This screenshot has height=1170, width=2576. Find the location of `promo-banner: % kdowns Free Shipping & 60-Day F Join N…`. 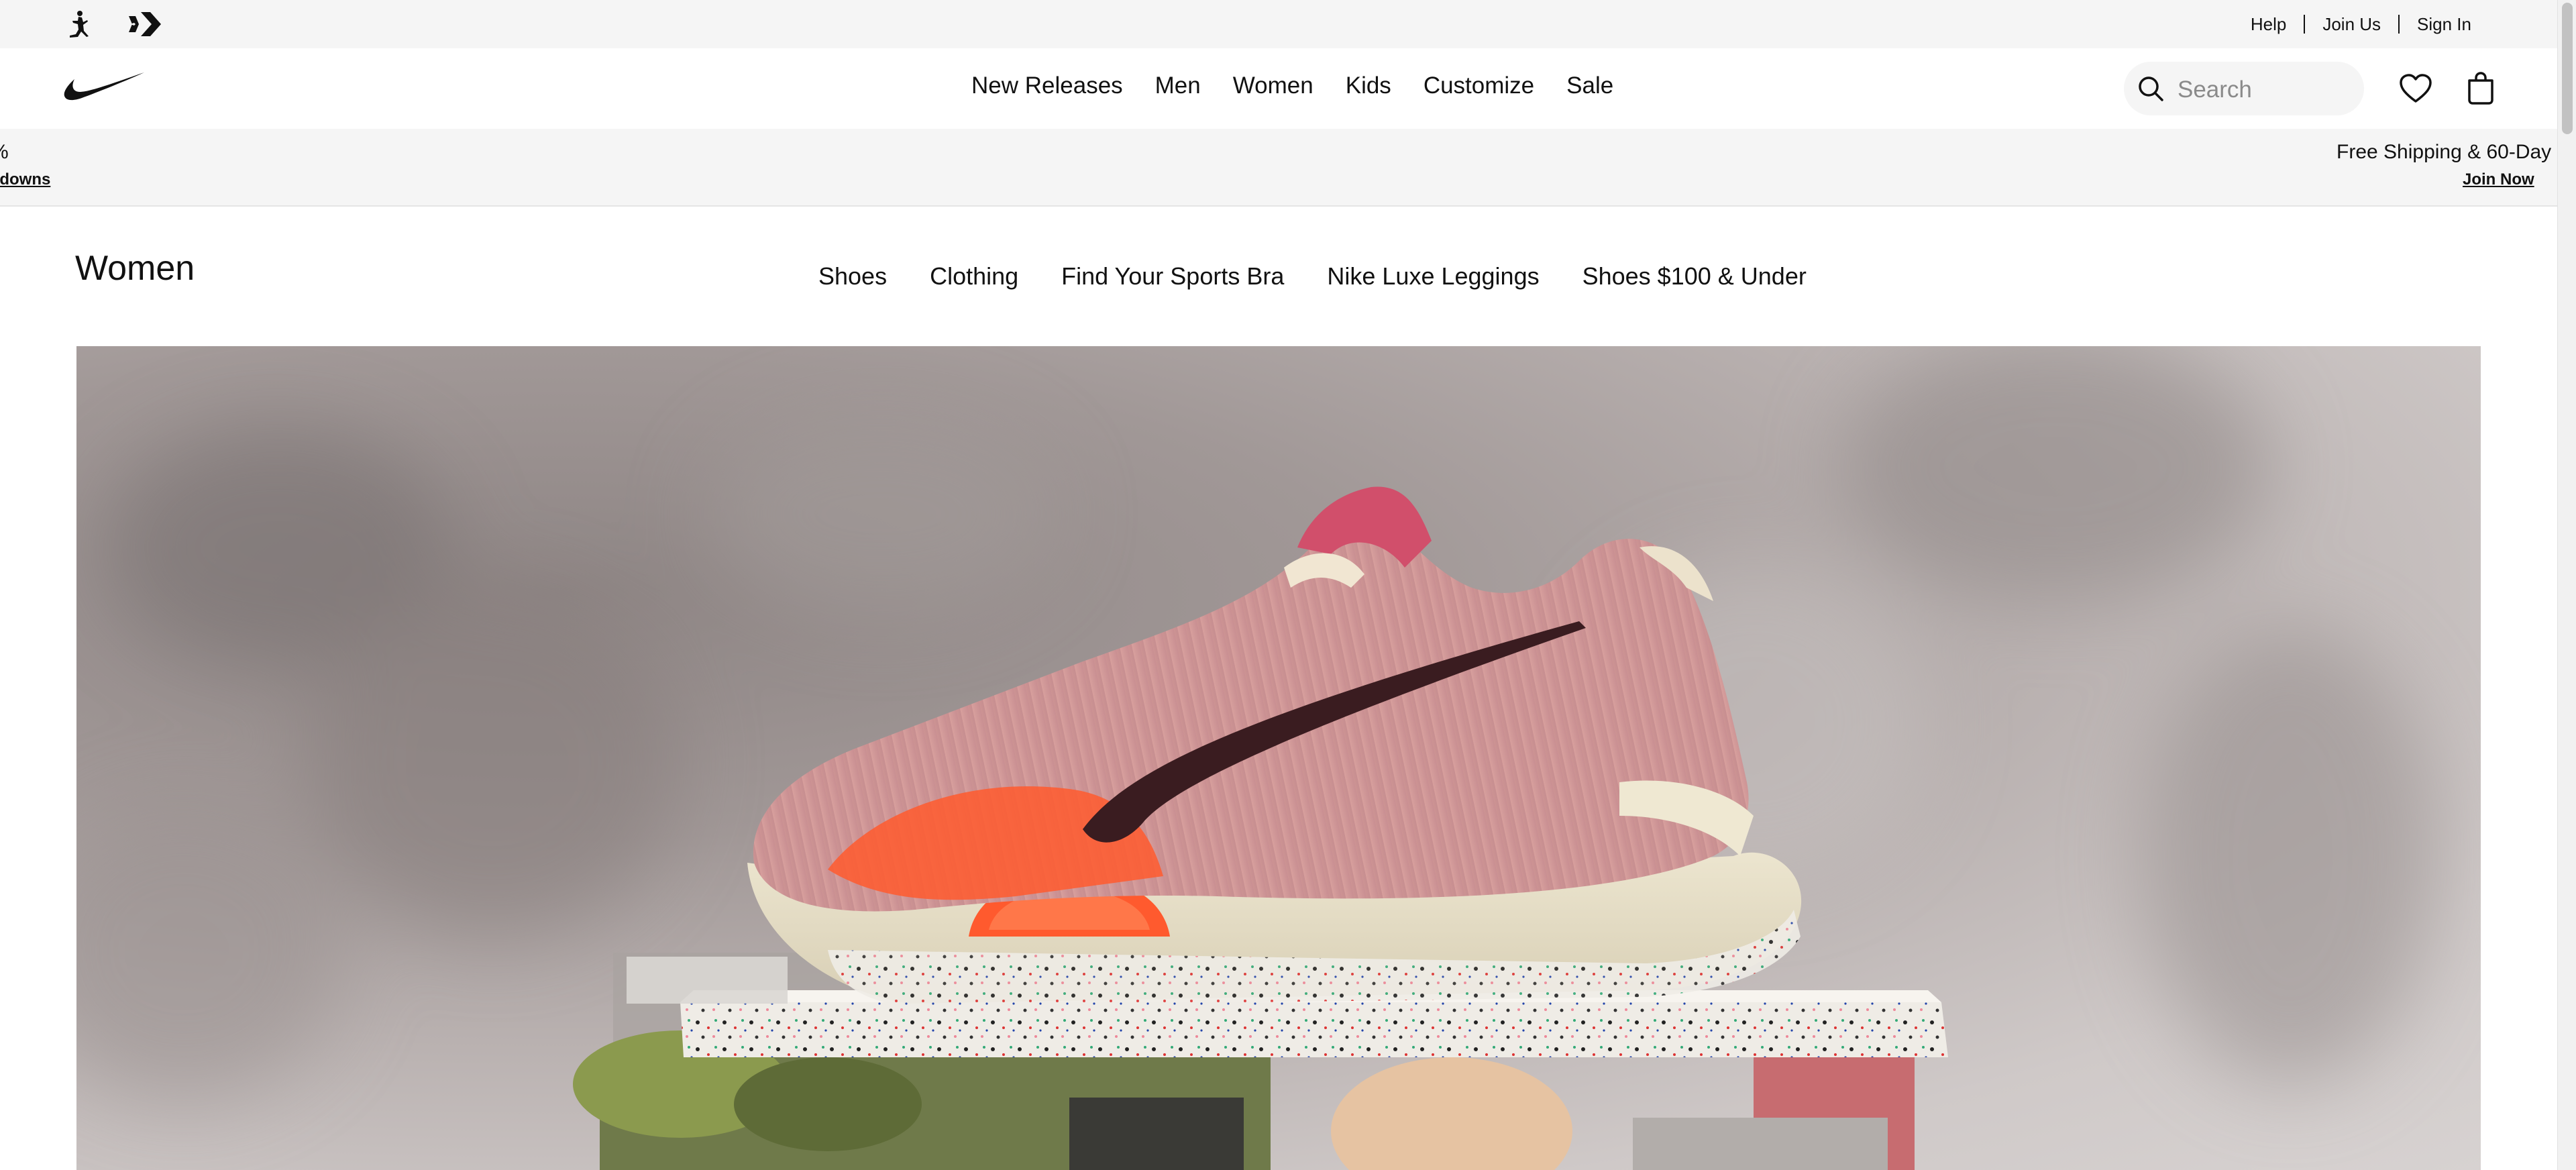

promo-banner: % kdowns Free Shipping & 60-Day F Join N… is located at coordinates (1278, 168).